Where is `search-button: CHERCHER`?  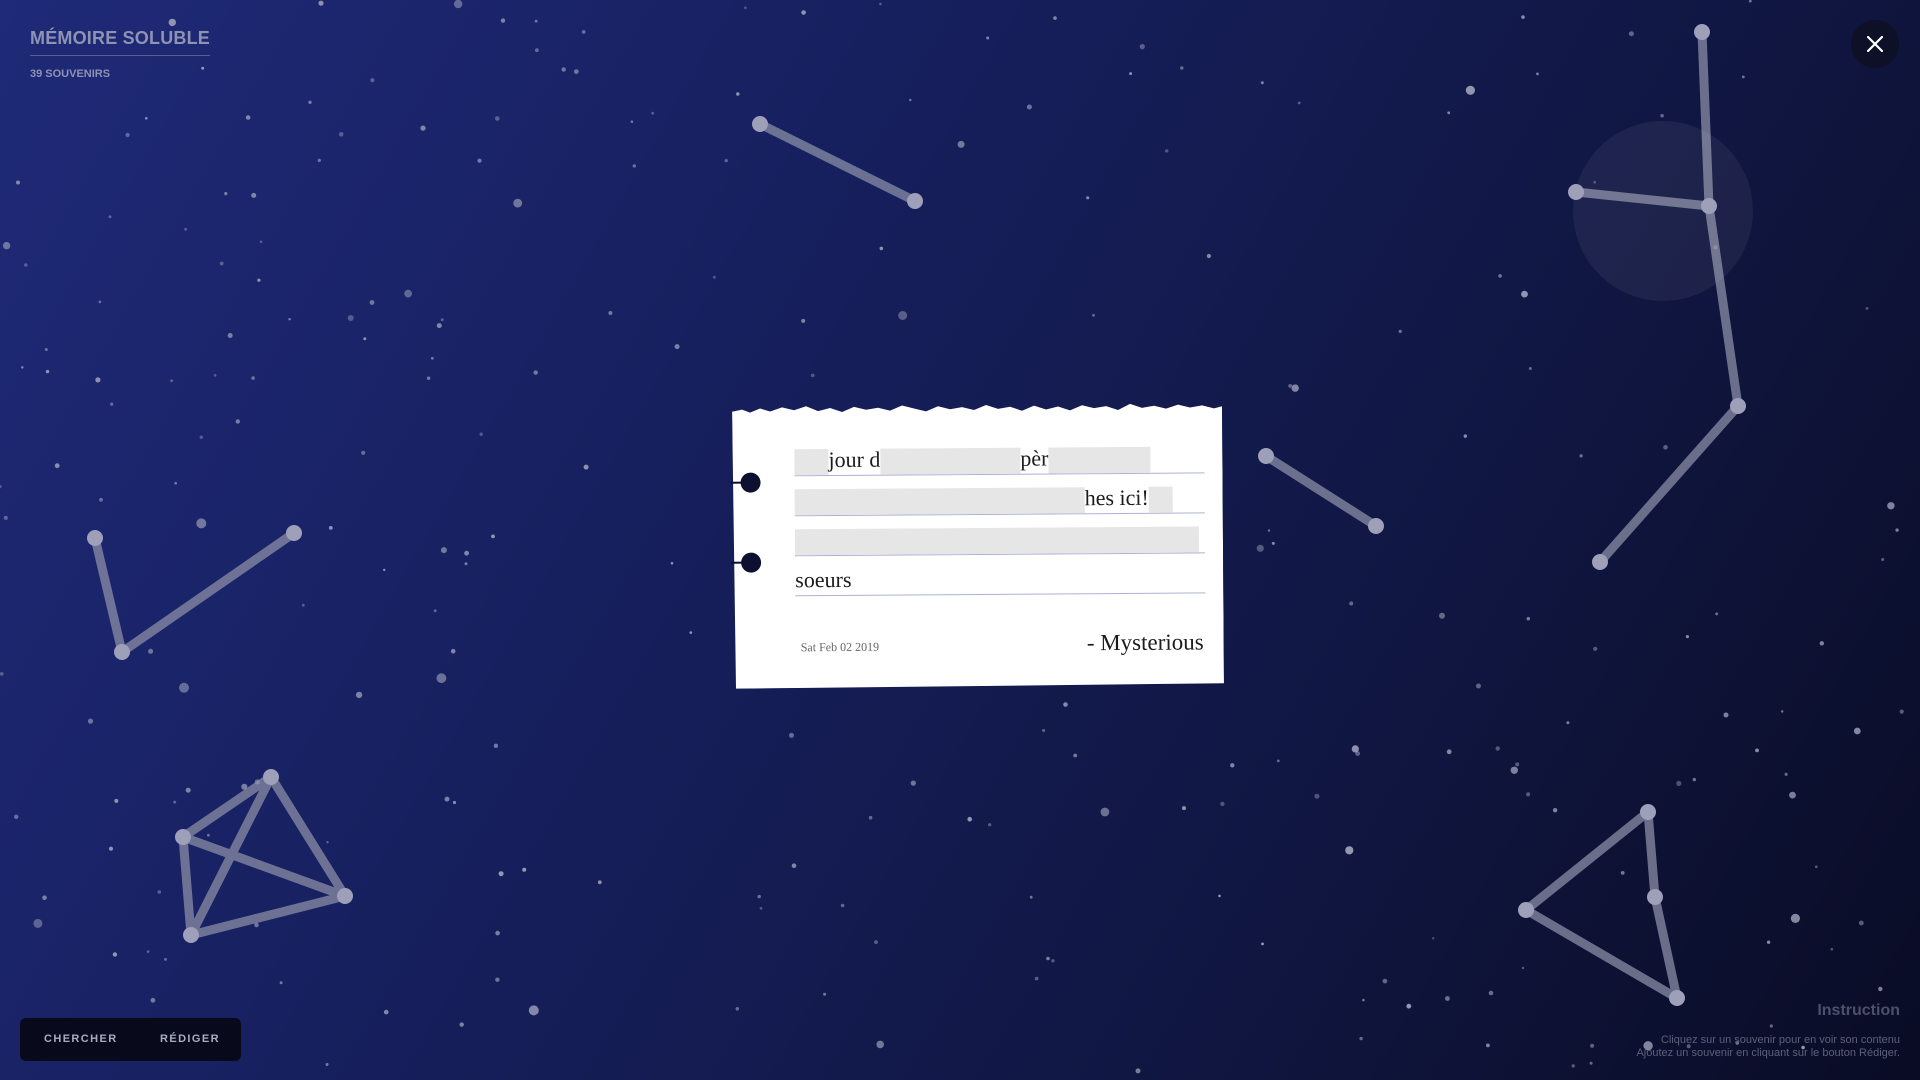
search-button: CHERCHER is located at coordinates (81, 1039).